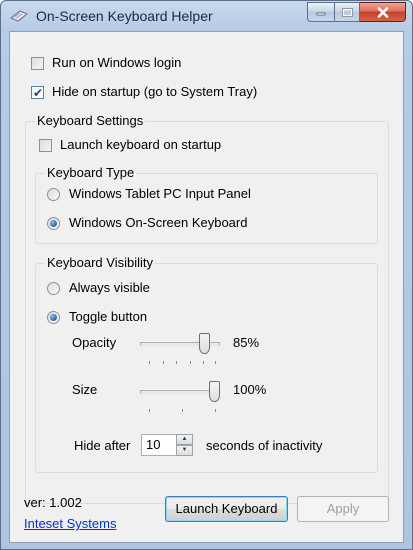 The height and width of the screenshot is (550, 413). I want to click on run-on-login-checkbox, so click(37, 63).